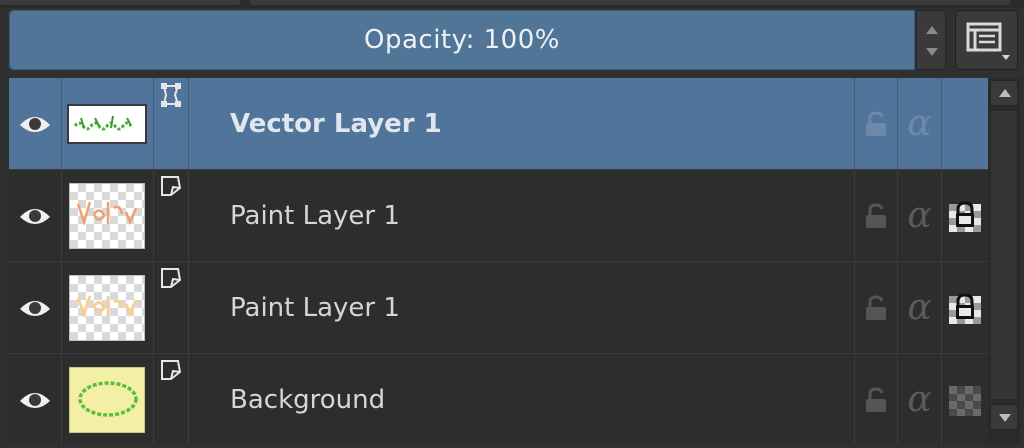 This screenshot has height=448, width=1024. What do you see at coordinates (932, 30) in the screenshot?
I see `spin-up-icon` at bounding box center [932, 30].